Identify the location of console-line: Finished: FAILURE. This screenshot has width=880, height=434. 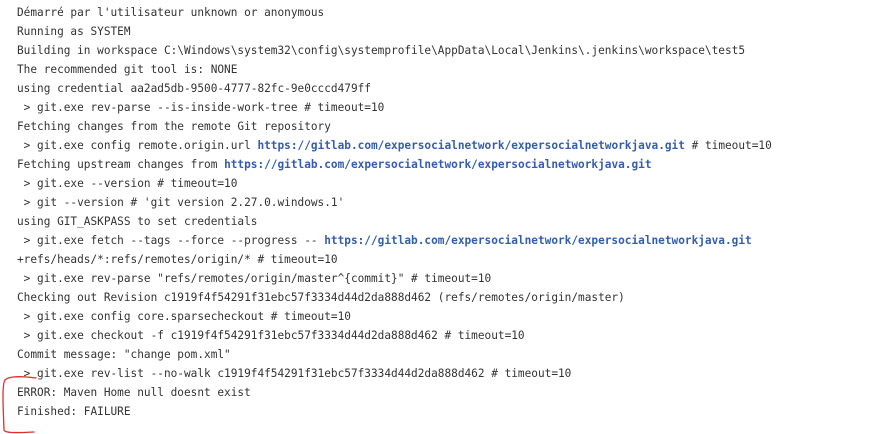
(394, 411).